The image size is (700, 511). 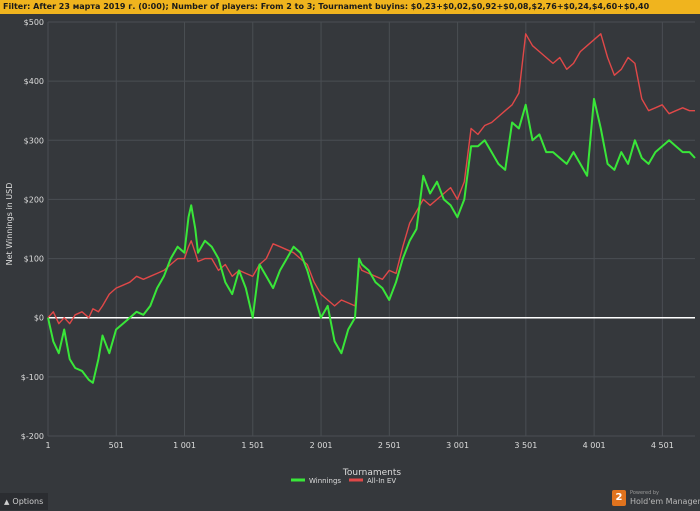 I want to click on x-tick-label: 2 001, so click(x=321, y=445).